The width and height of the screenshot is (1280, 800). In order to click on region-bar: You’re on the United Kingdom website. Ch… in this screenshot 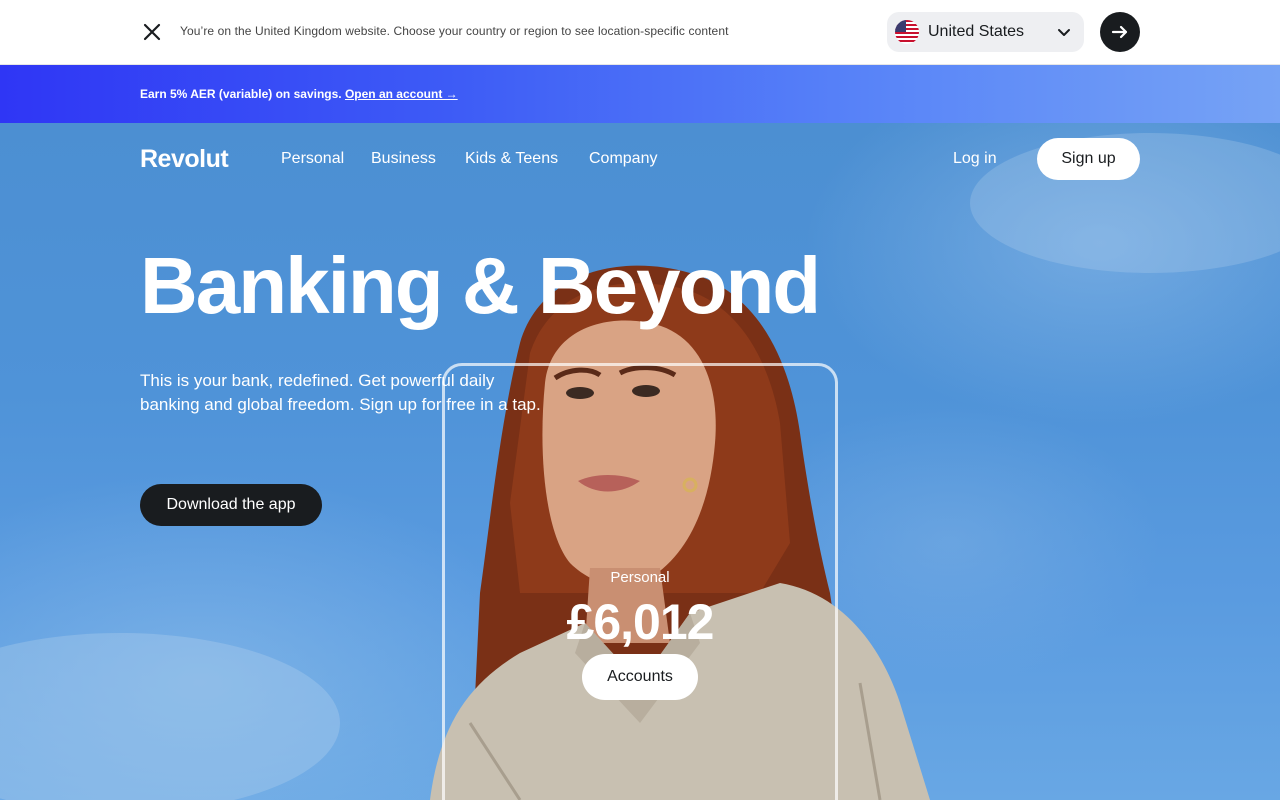, I will do `click(640, 32)`.